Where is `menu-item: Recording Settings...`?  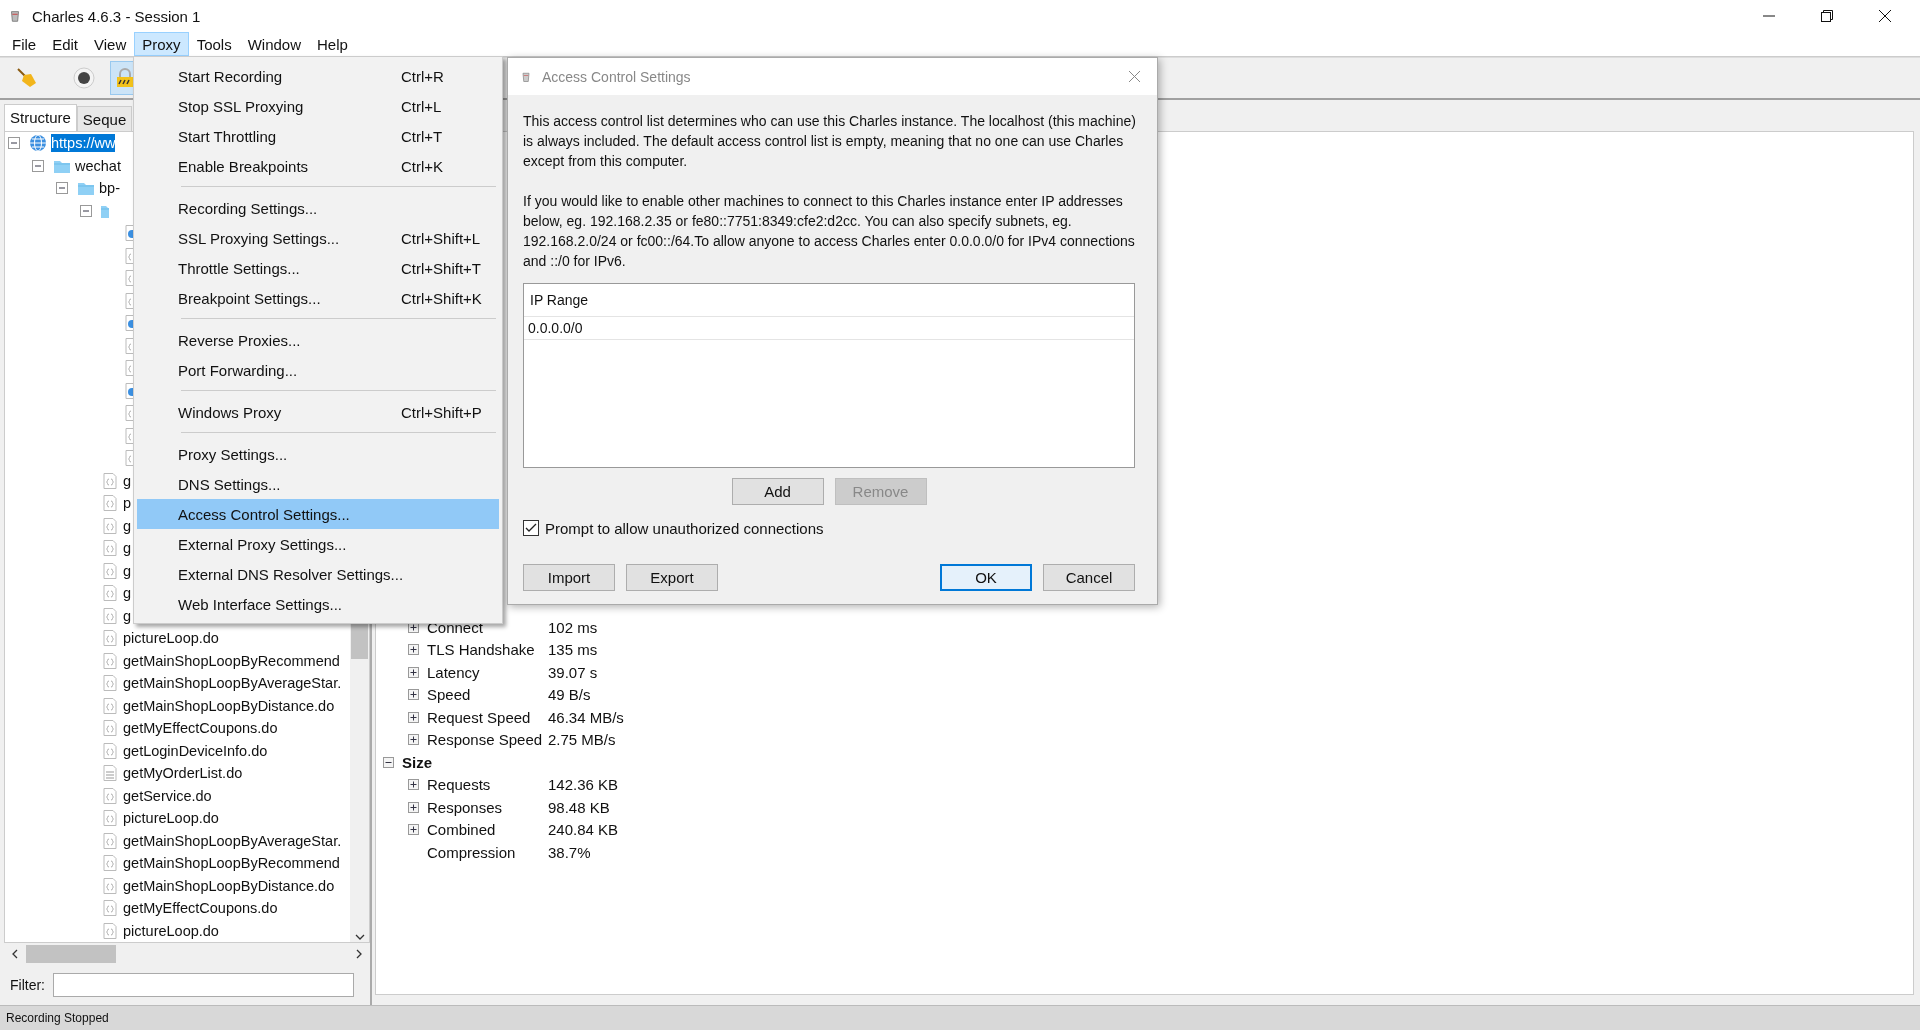
menu-item: Recording Settings... is located at coordinates (318, 208).